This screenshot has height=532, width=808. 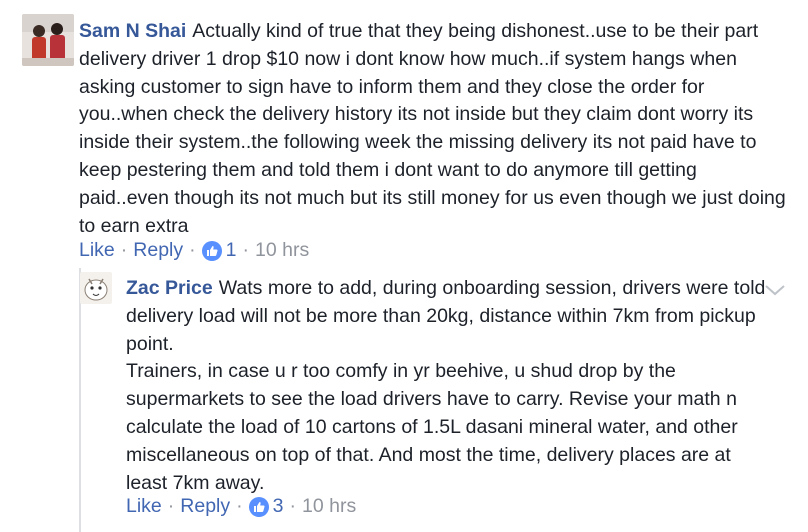 I want to click on comment-actions-sam: Like · Reply · 1 · 10 hrs, so click(x=194, y=250).